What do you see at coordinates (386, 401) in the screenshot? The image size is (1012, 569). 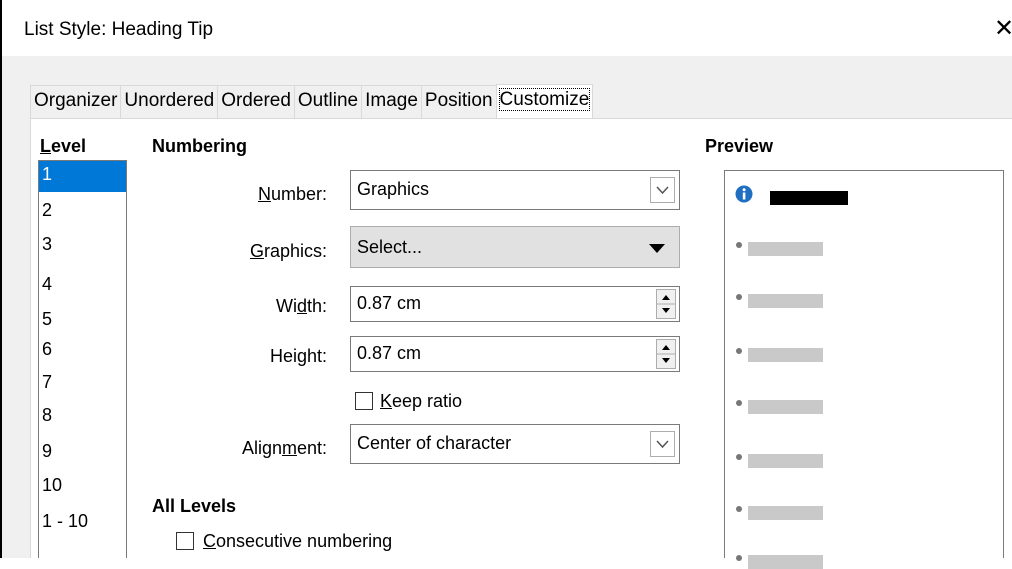 I see `keep-ratio-mnemonic: K` at bounding box center [386, 401].